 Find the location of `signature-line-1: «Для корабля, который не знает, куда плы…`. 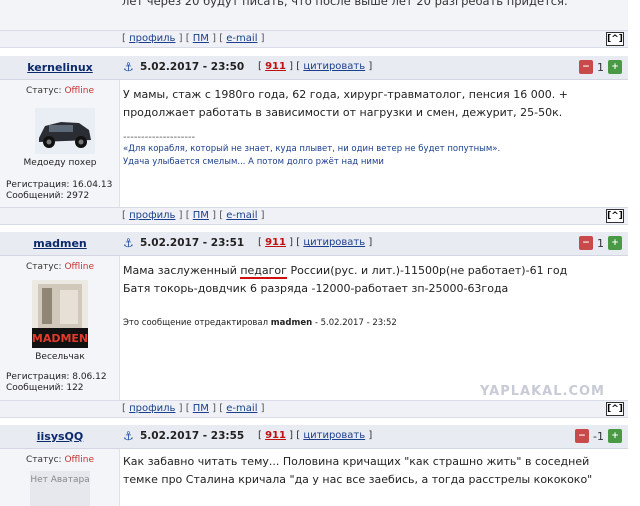

signature-line-1: «Для корабля, который не знает, куда плы… is located at coordinates (312, 149).